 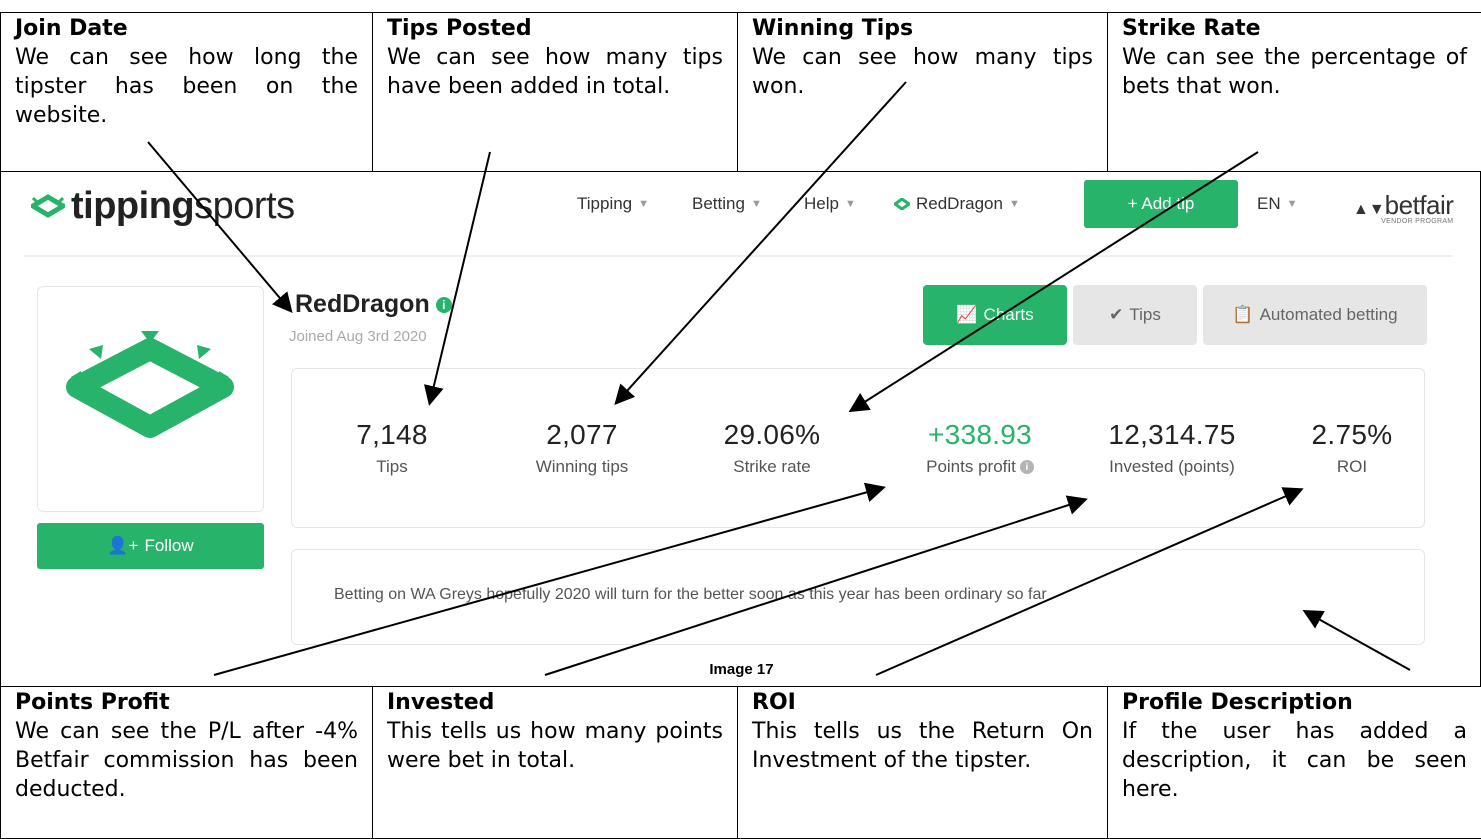 What do you see at coordinates (1135, 315) in the screenshot?
I see `tab-tips: ✔ Tips` at bounding box center [1135, 315].